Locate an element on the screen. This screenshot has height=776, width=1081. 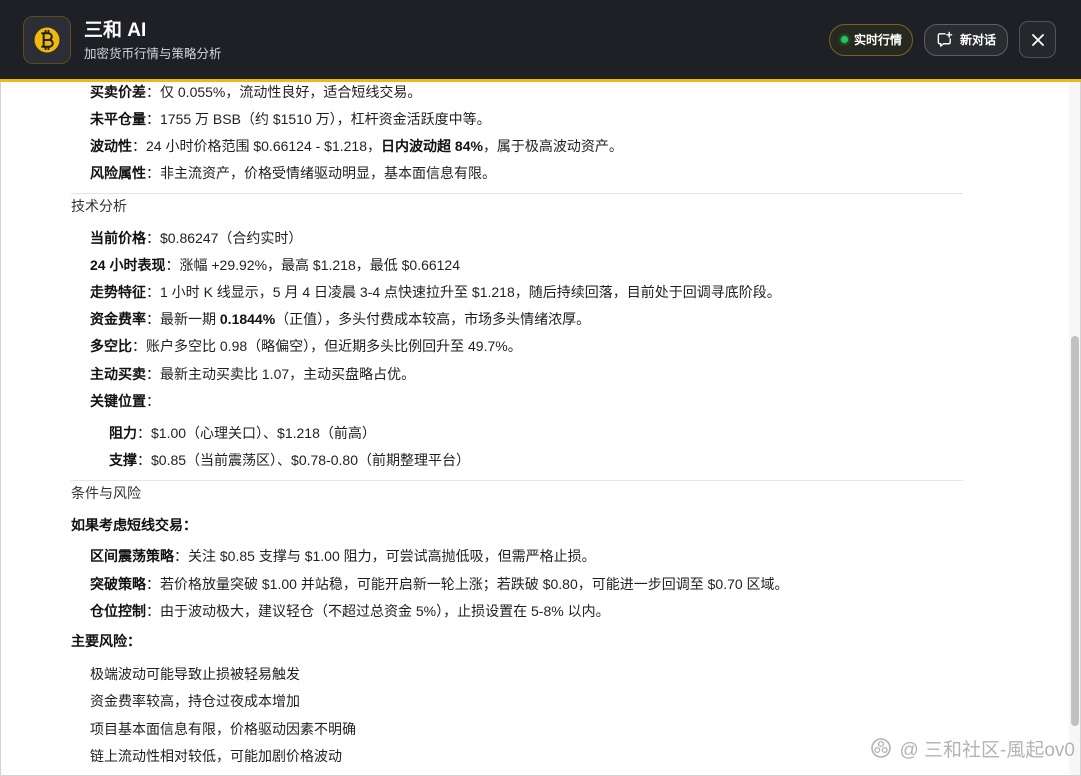
live-market-button: 实时行情 is located at coordinates (870, 39).